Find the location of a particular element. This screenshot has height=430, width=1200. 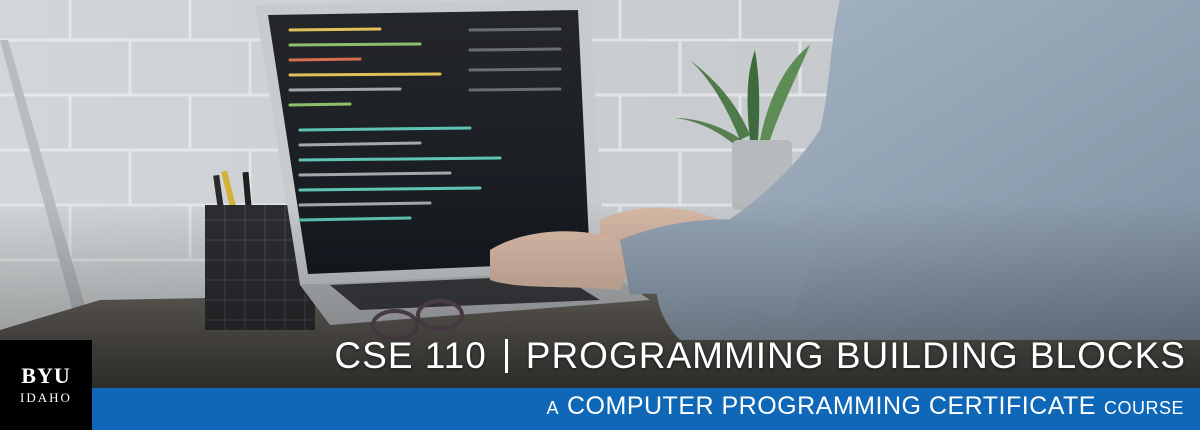

course-code: CSE 110 is located at coordinates (410, 355).